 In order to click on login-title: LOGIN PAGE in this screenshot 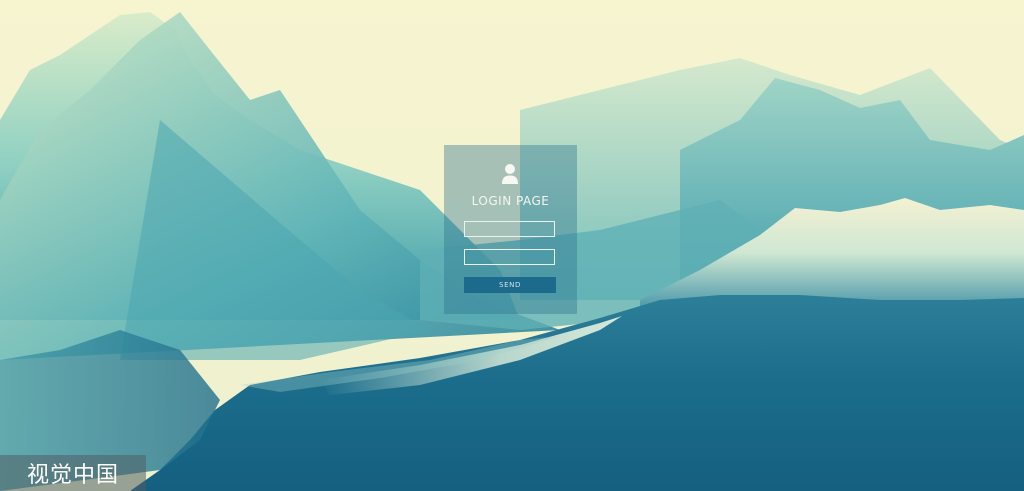, I will do `click(510, 201)`.